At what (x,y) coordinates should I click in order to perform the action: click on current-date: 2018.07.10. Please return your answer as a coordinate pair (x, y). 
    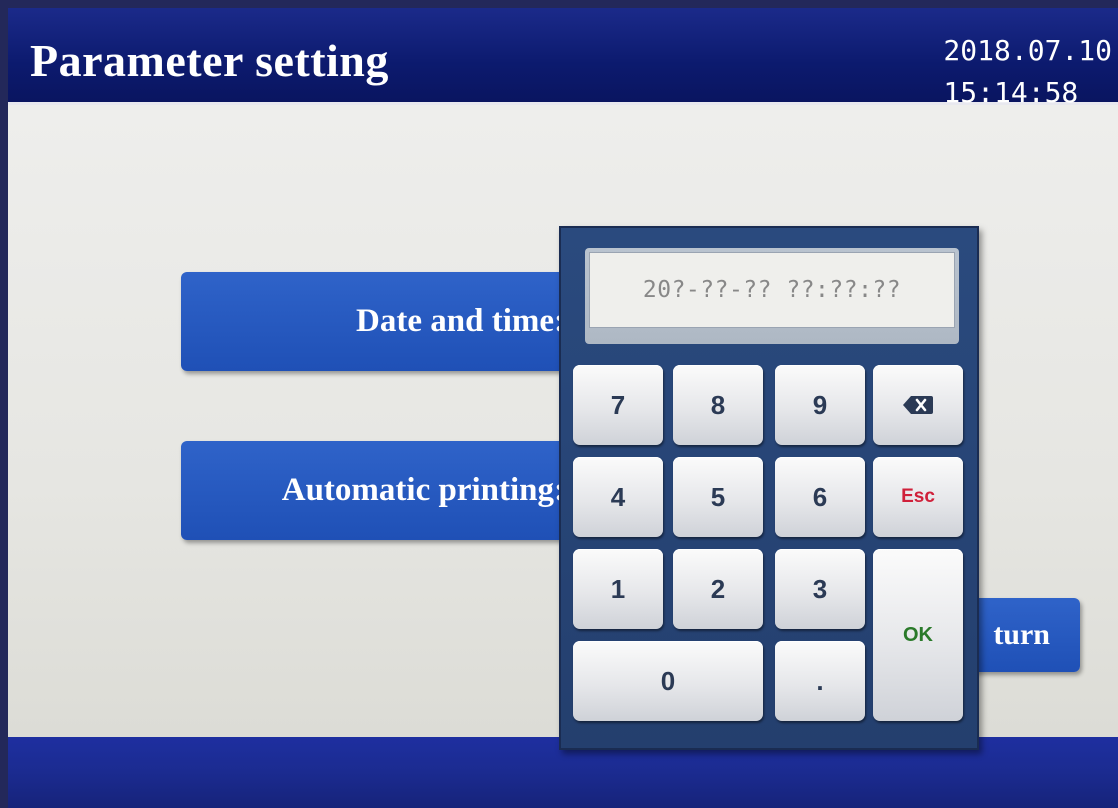
    Looking at the image, I should click on (1027, 50).